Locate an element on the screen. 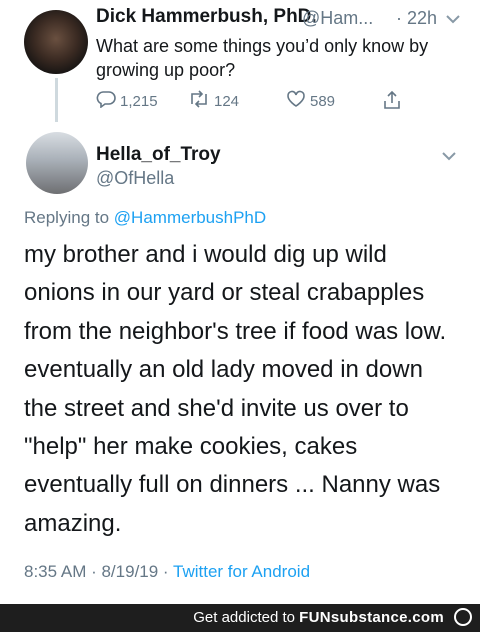  reply-icon is located at coordinates (106, 101).